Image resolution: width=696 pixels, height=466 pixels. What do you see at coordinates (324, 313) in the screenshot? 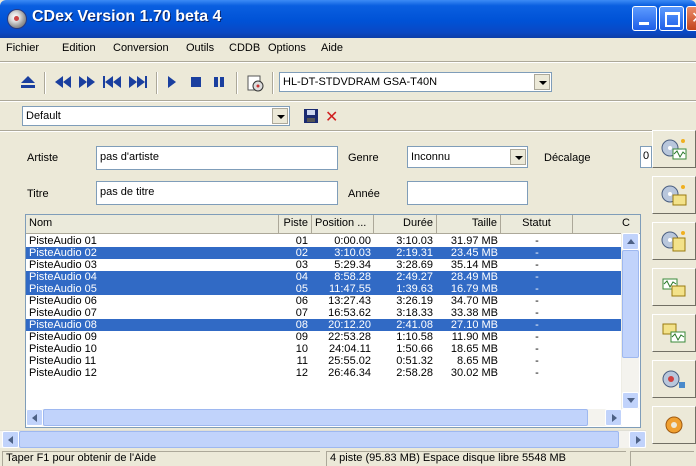
I see `table-row: PisteAudio 07 07 16:53.62 3:18.33 33.38 MB -` at bounding box center [324, 313].